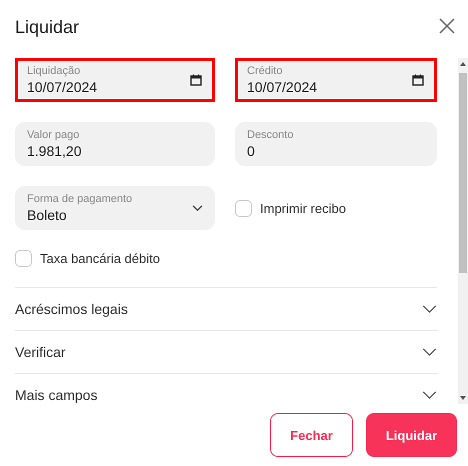 This screenshot has width=468, height=466. I want to click on chevron-down-icon, so click(197, 208).